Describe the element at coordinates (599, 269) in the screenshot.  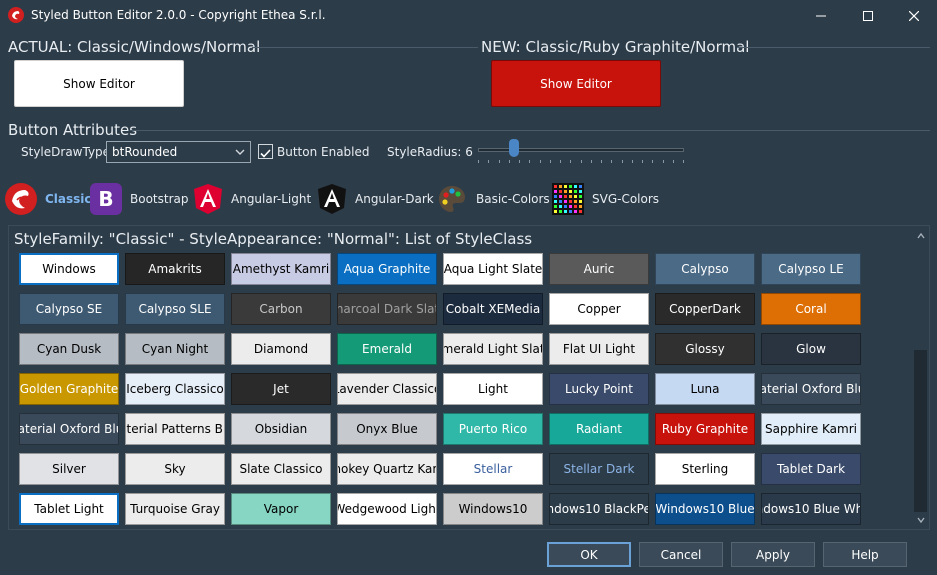
I see `style-class-button: Auric` at that location.